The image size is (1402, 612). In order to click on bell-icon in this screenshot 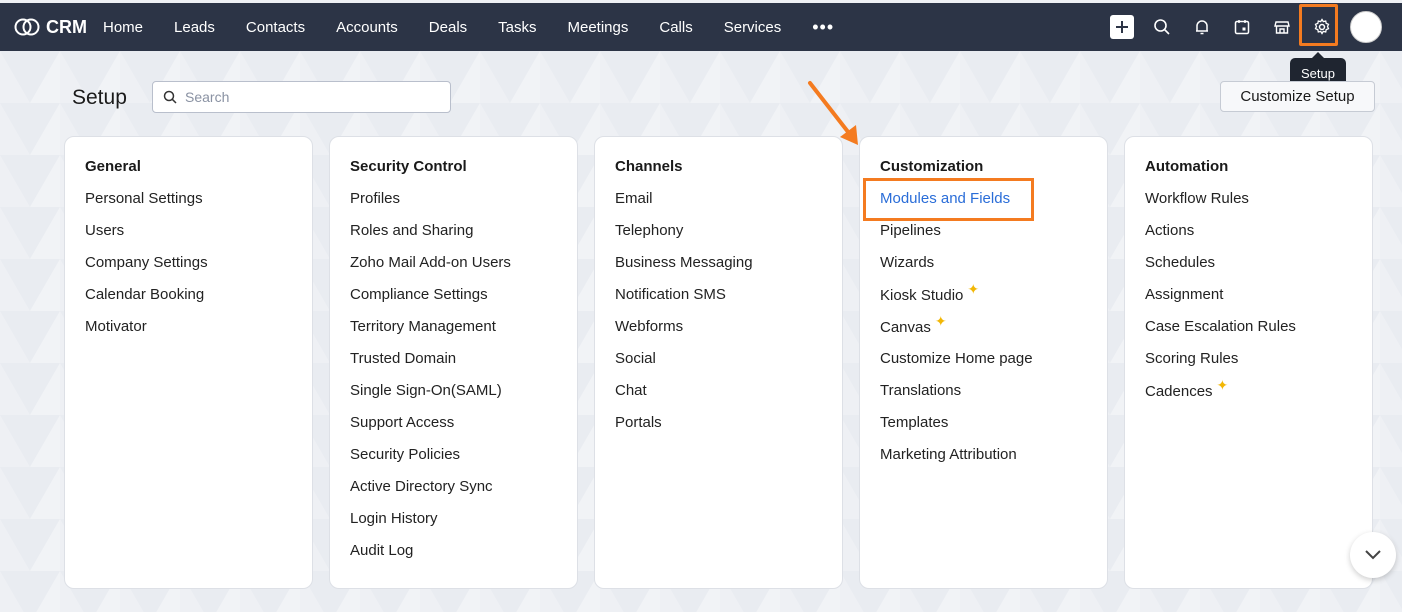, I will do `click(1202, 27)`.